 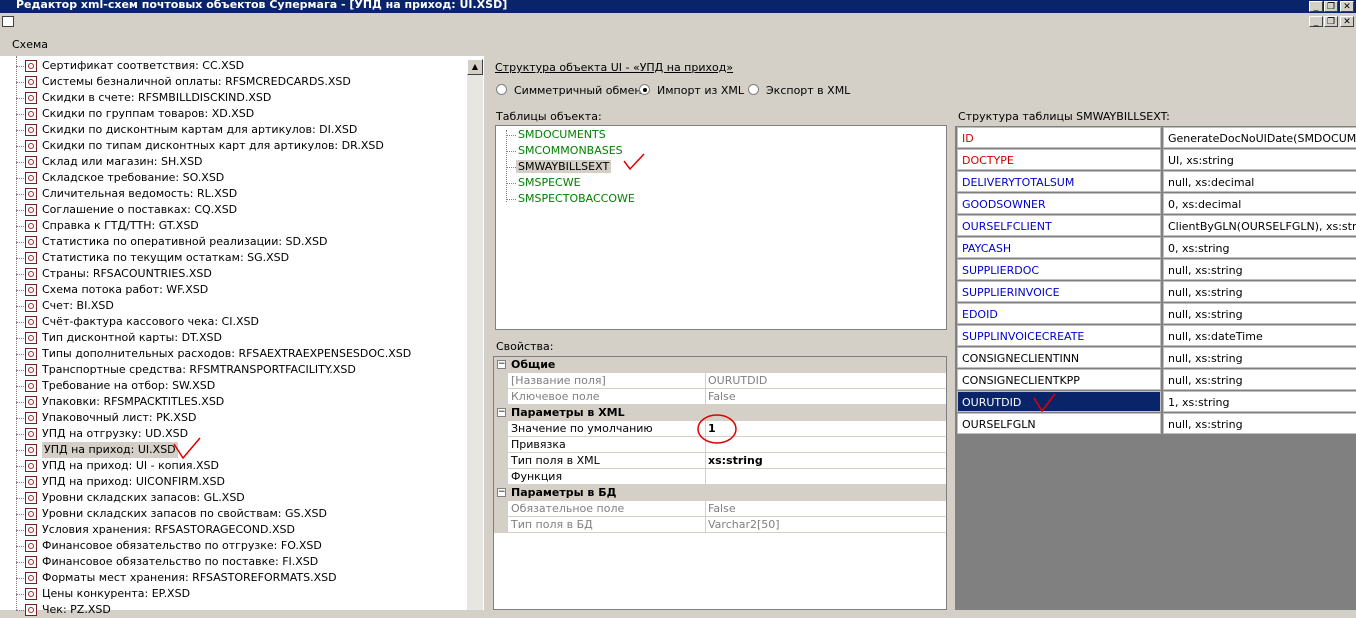 What do you see at coordinates (1259, 225) in the screenshot?
I see `field-value-cell: ClientByGLN(OURSELFGLN), xs:string` at bounding box center [1259, 225].